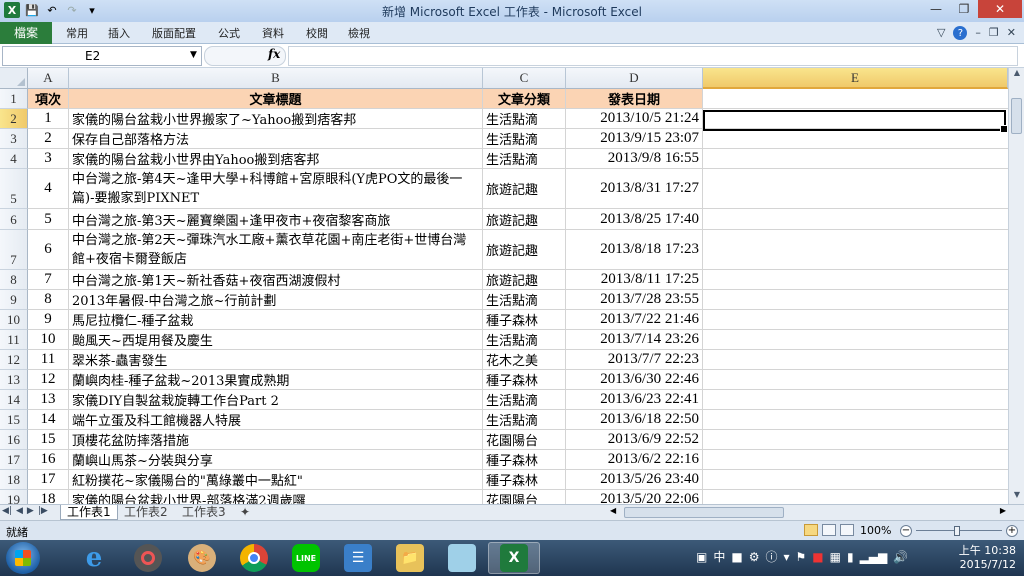 The image size is (1024, 576). What do you see at coordinates (634, 299) in the screenshot?
I see `cell-date: 2013/7/28 23:55` at bounding box center [634, 299].